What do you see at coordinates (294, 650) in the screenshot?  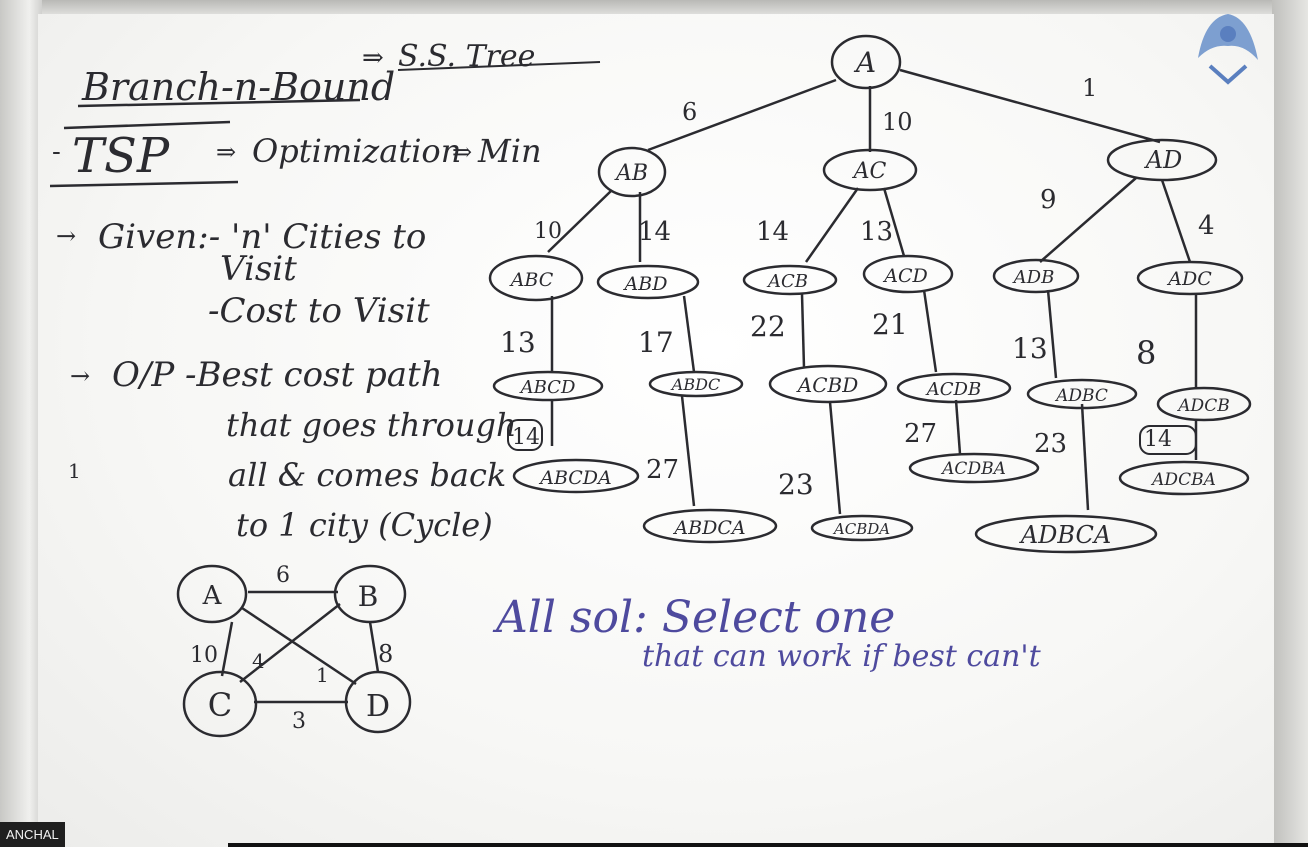 I see `city-graph: A B C D 6 10 8 3 4 1` at bounding box center [294, 650].